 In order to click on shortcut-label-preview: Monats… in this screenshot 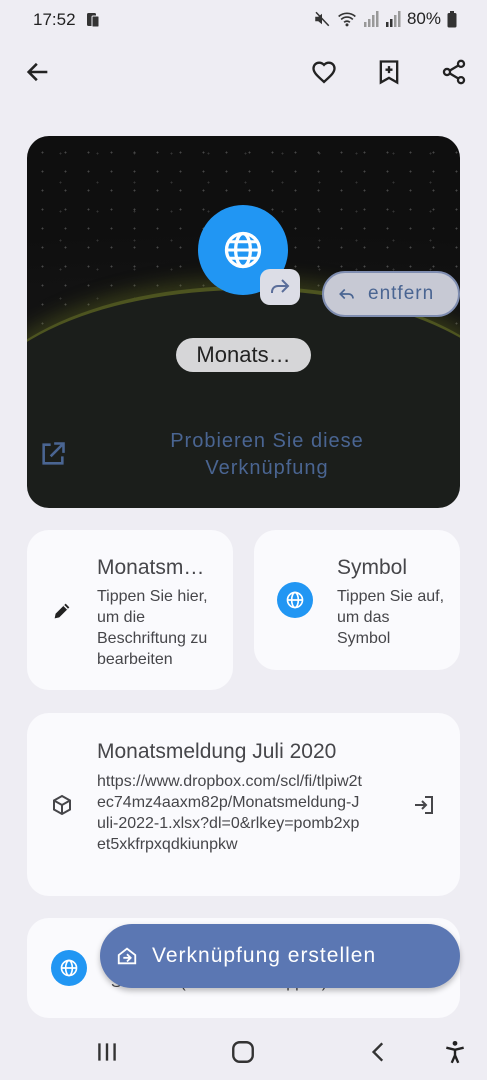, I will do `click(243, 355)`.